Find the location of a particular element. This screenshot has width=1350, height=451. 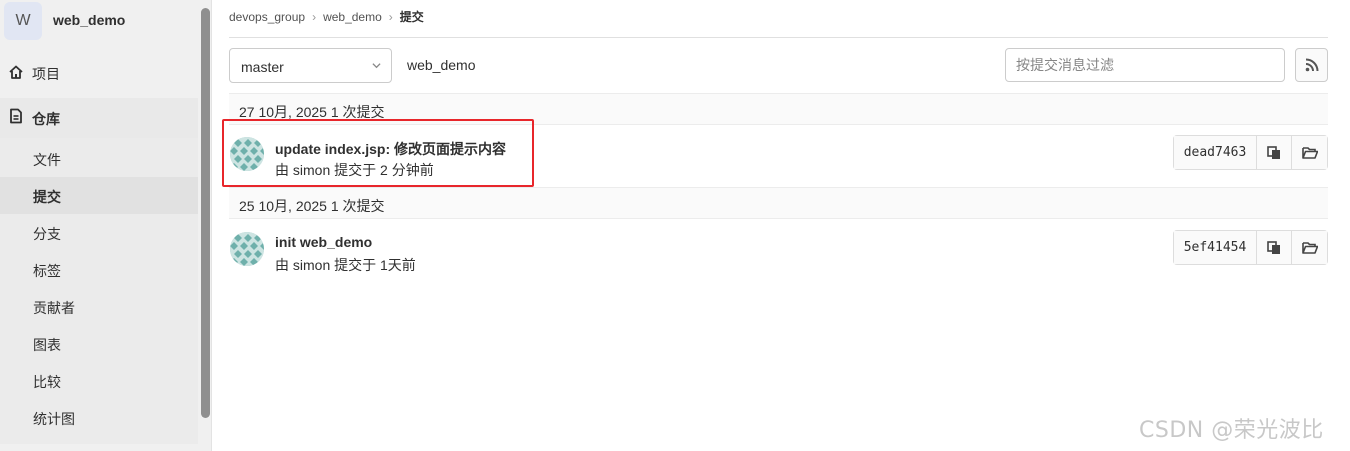

project-name: web_demo is located at coordinates (89, 20).